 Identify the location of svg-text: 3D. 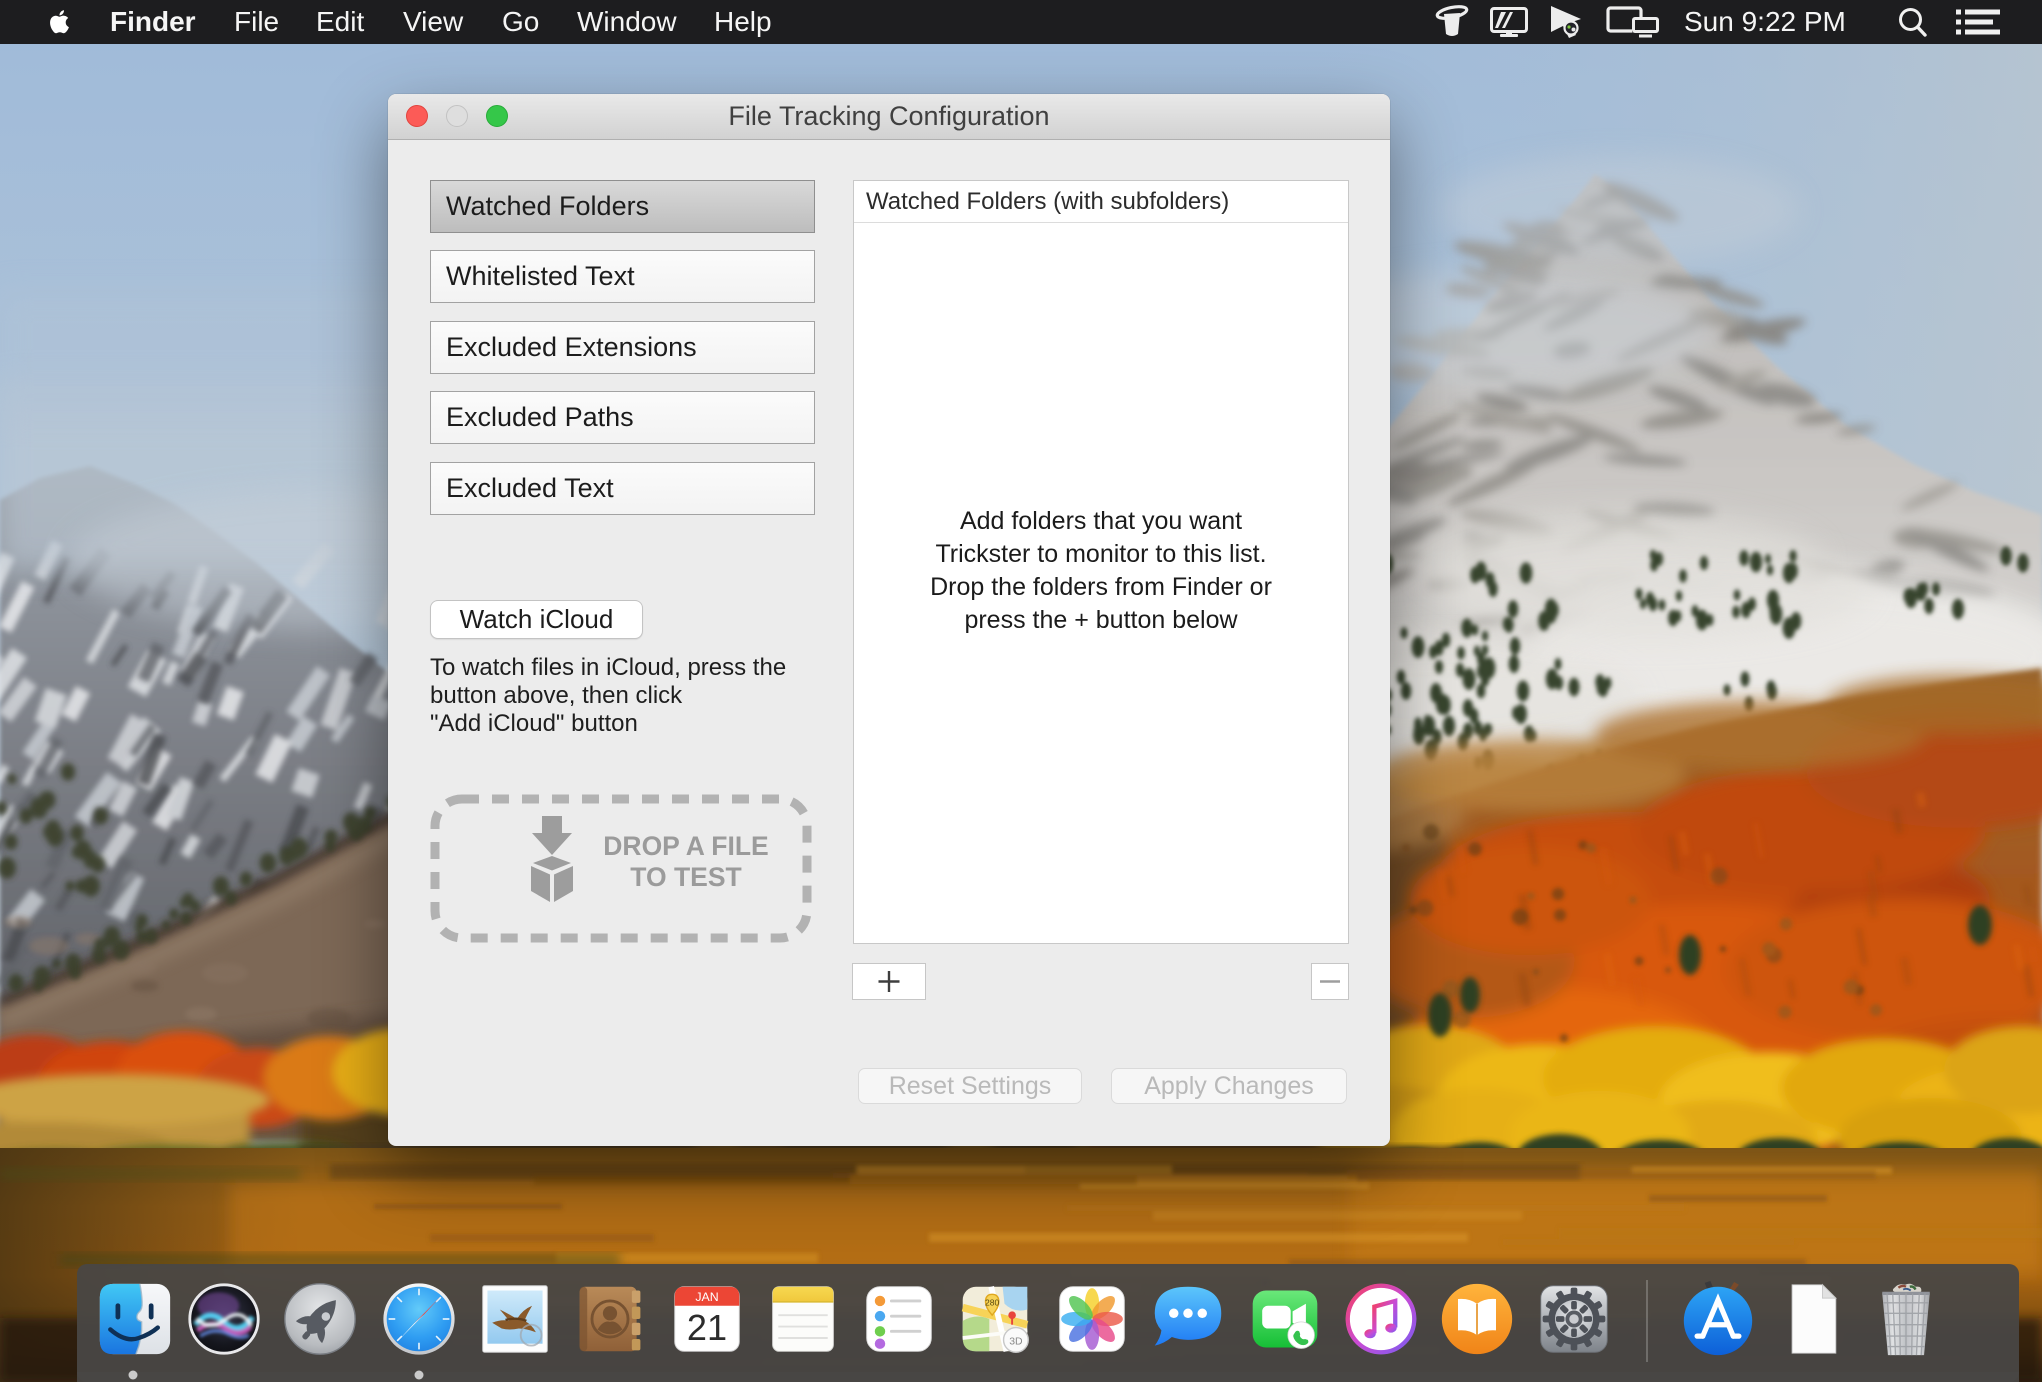
(1016, 1342).